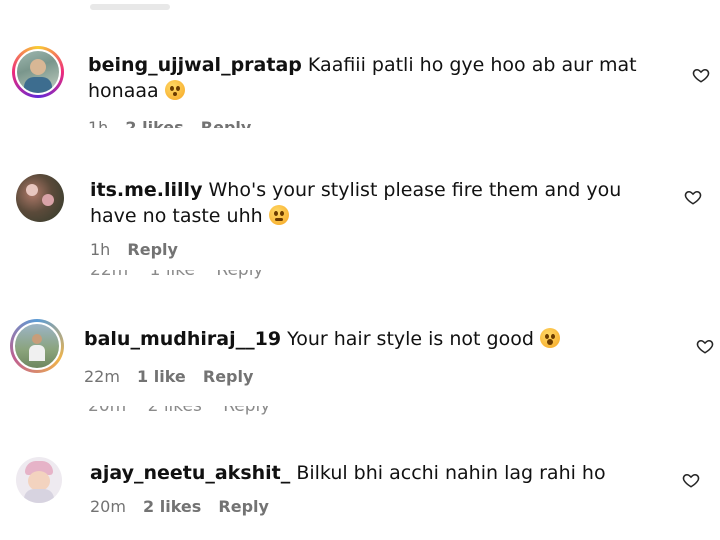  I want to click on cropped-meta-strip: 20m 2 likes Reply, so click(360, 413).